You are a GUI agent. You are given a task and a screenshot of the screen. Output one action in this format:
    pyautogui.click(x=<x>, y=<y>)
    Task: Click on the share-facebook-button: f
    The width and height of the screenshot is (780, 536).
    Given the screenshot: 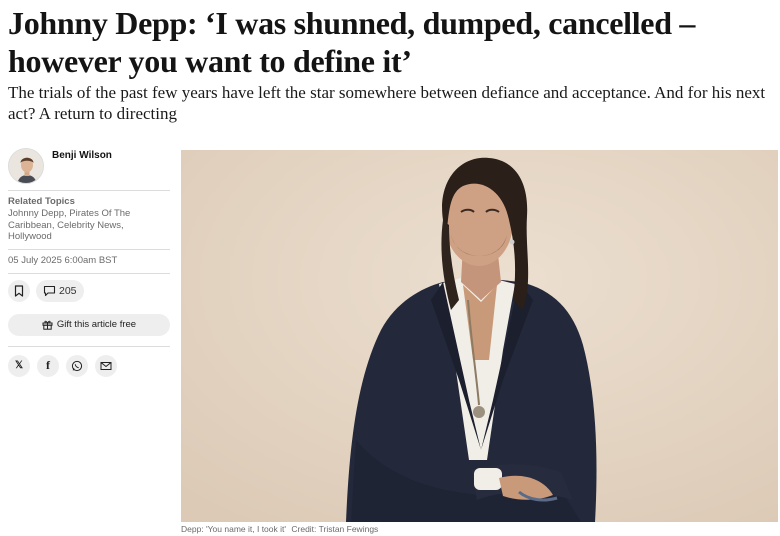 What is the action you would take?
    pyautogui.click(x=48, y=365)
    